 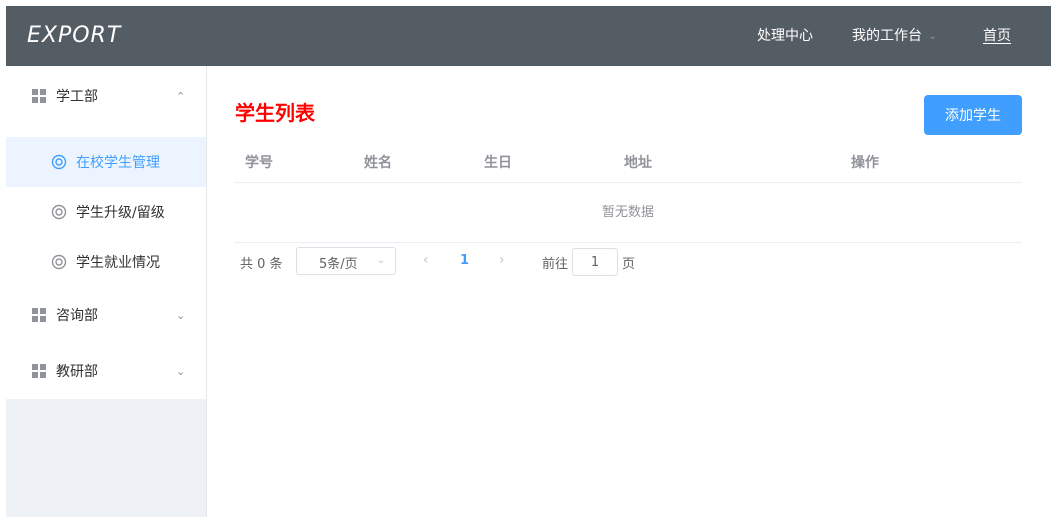 I want to click on menu-item-label: 在校学生管理, so click(x=118, y=163).